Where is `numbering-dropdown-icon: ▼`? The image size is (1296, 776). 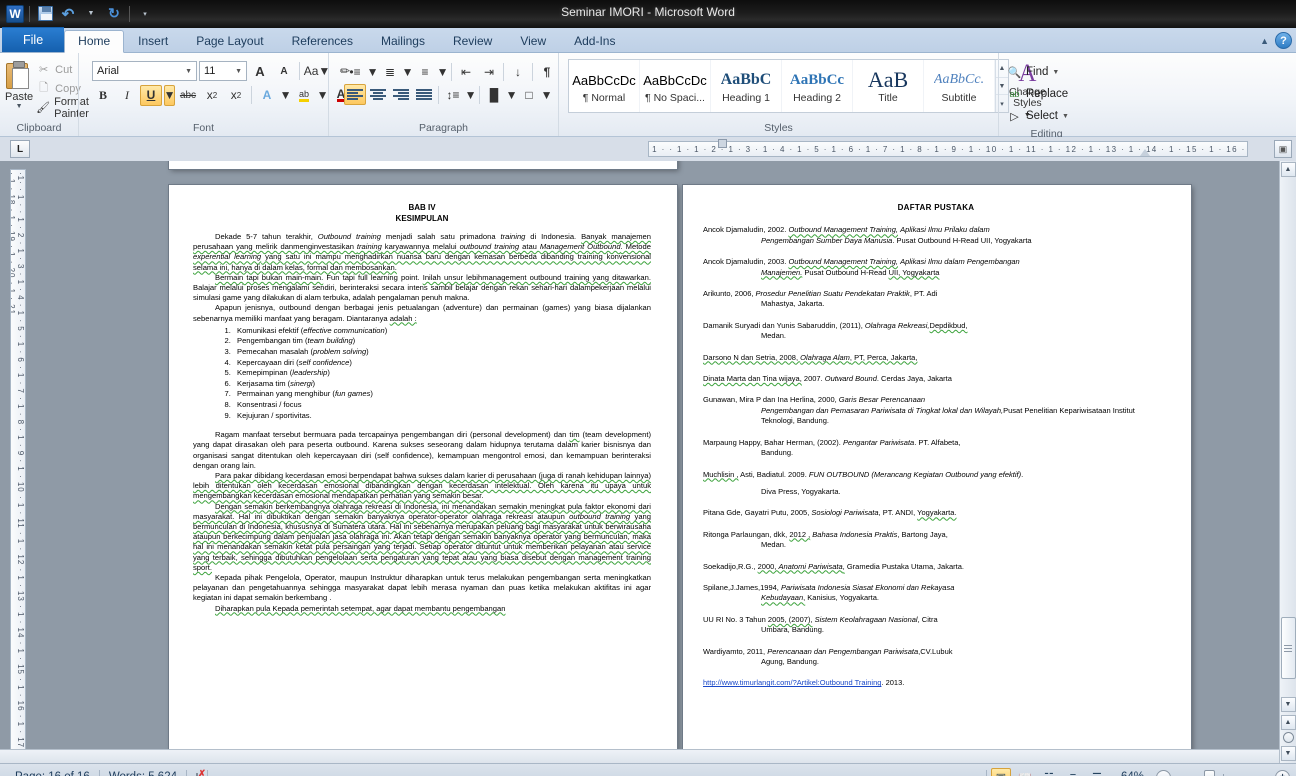 numbering-dropdown-icon: ▼ is located at coordinates (408, 71).